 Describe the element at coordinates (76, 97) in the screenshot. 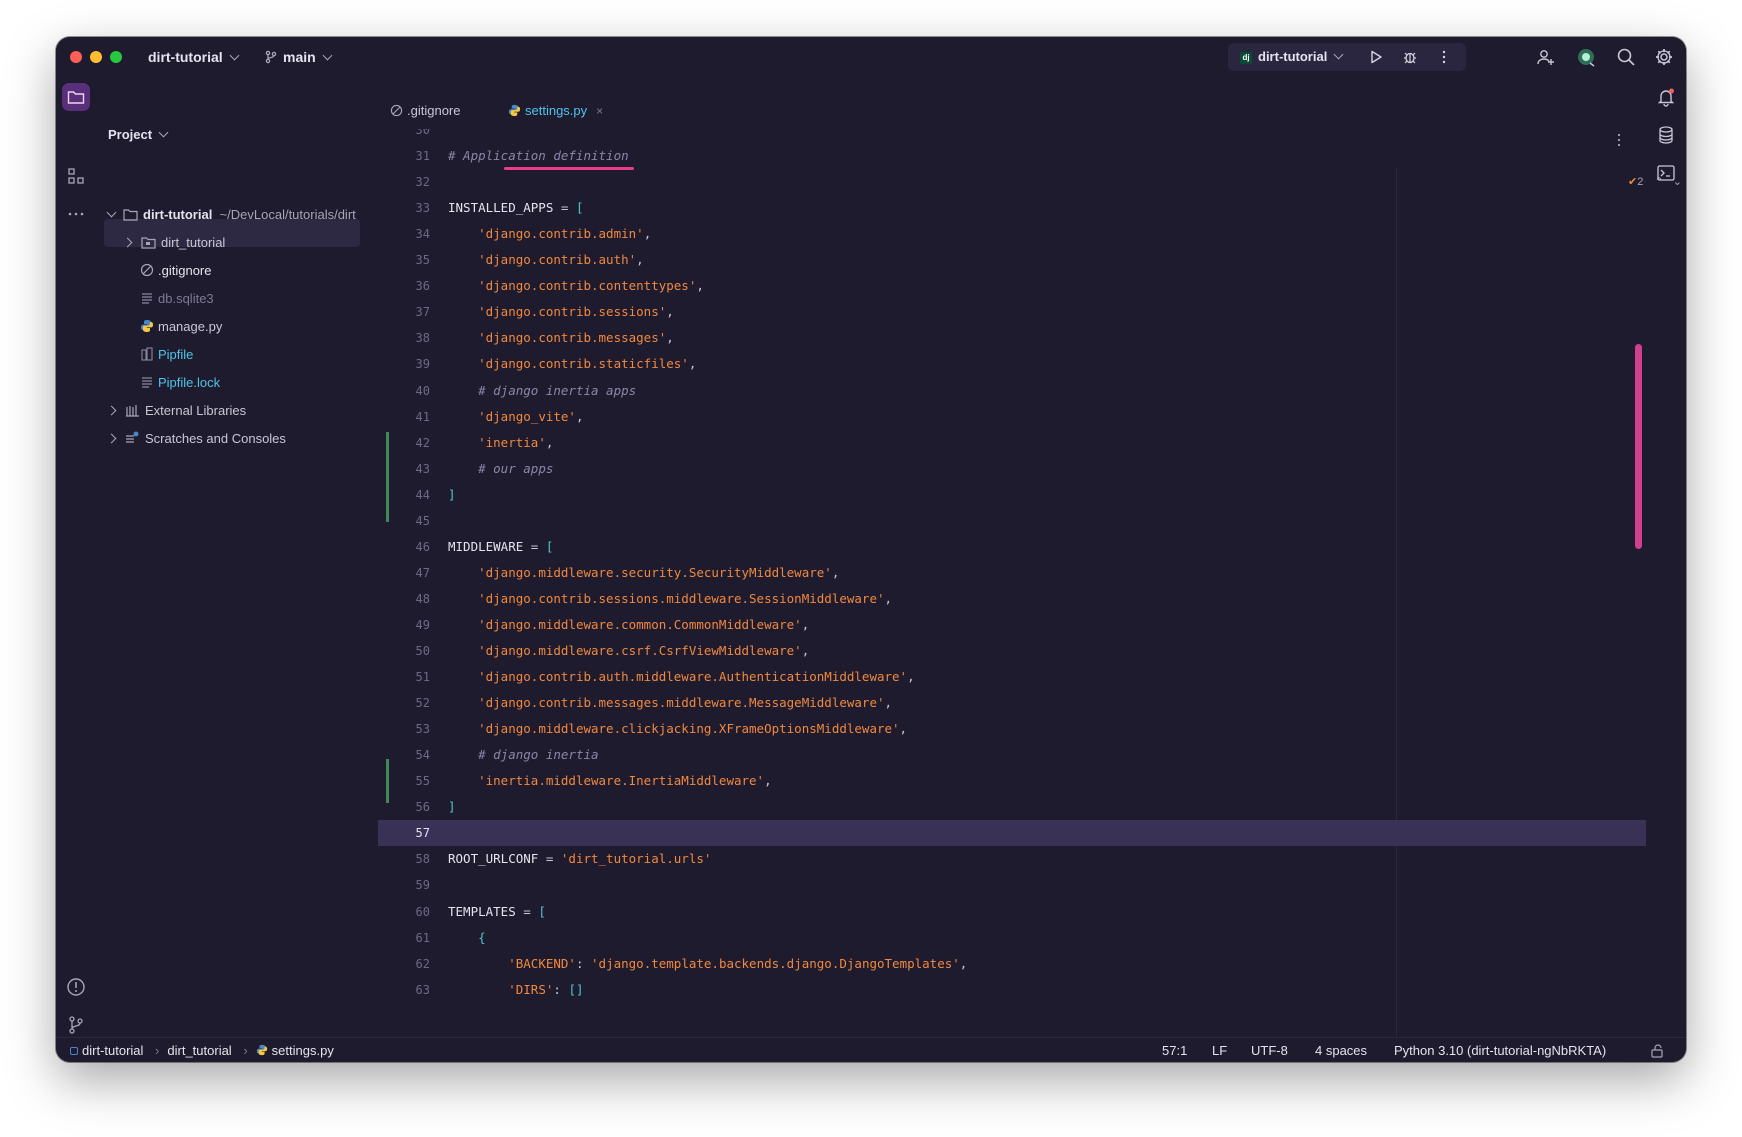

I see `project-tool-button` at that location.